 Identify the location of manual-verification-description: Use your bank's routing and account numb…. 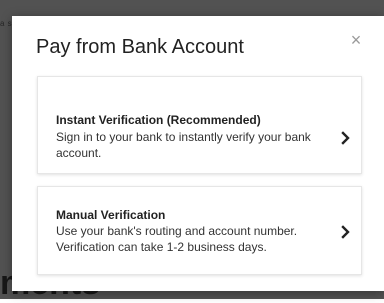
(177, 239).